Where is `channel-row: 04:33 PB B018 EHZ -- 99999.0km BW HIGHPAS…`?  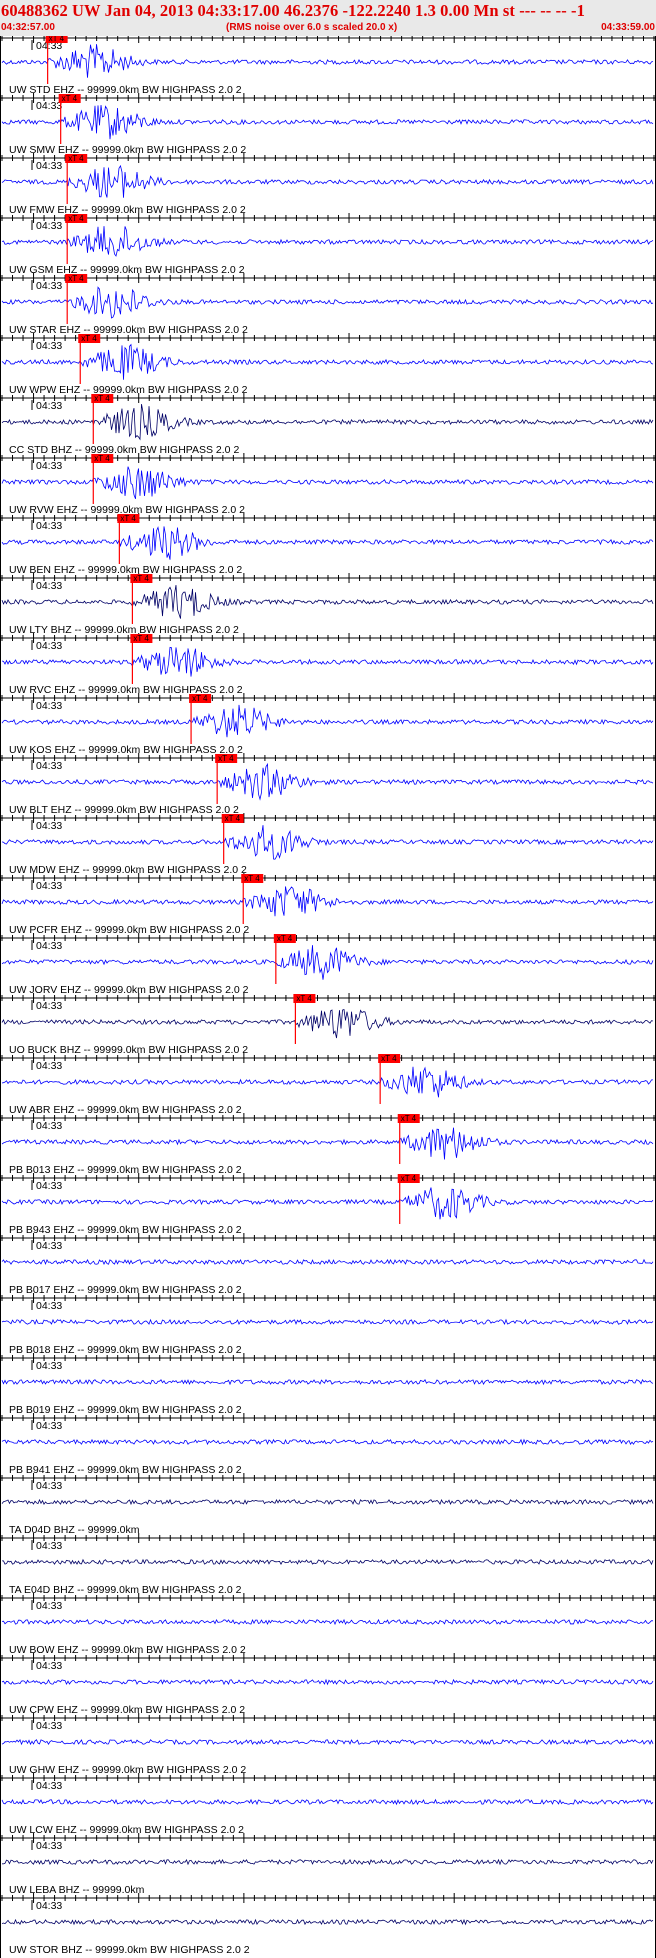 channel-row: 04:33 PB B018 EHZ -- 99999.0km BW HIGHPAS… is located at coordinates (328, 1324).